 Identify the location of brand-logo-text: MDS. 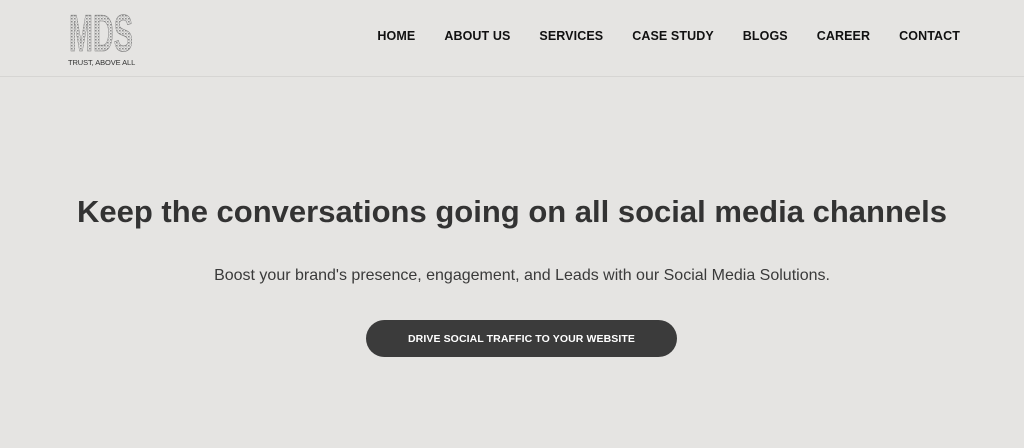
(101, 30).